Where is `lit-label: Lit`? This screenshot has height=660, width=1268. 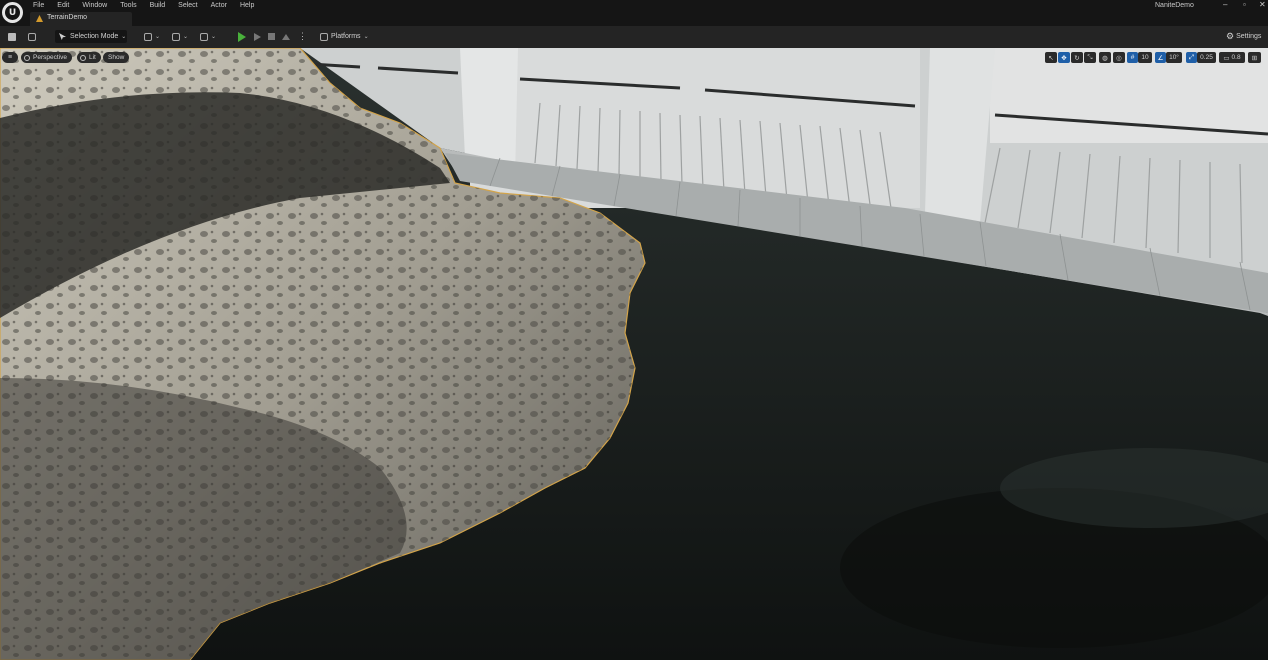
lit-label: Lit is located at coordinates (92, 57).